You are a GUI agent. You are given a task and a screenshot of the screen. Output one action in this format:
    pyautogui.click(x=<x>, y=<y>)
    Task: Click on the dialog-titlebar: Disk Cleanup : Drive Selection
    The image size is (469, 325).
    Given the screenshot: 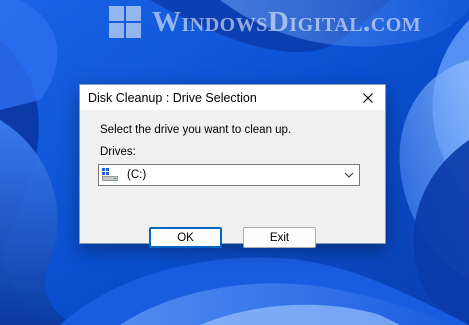 What is the action you would take?
    pyautogui.click(x=232, y=97)
    